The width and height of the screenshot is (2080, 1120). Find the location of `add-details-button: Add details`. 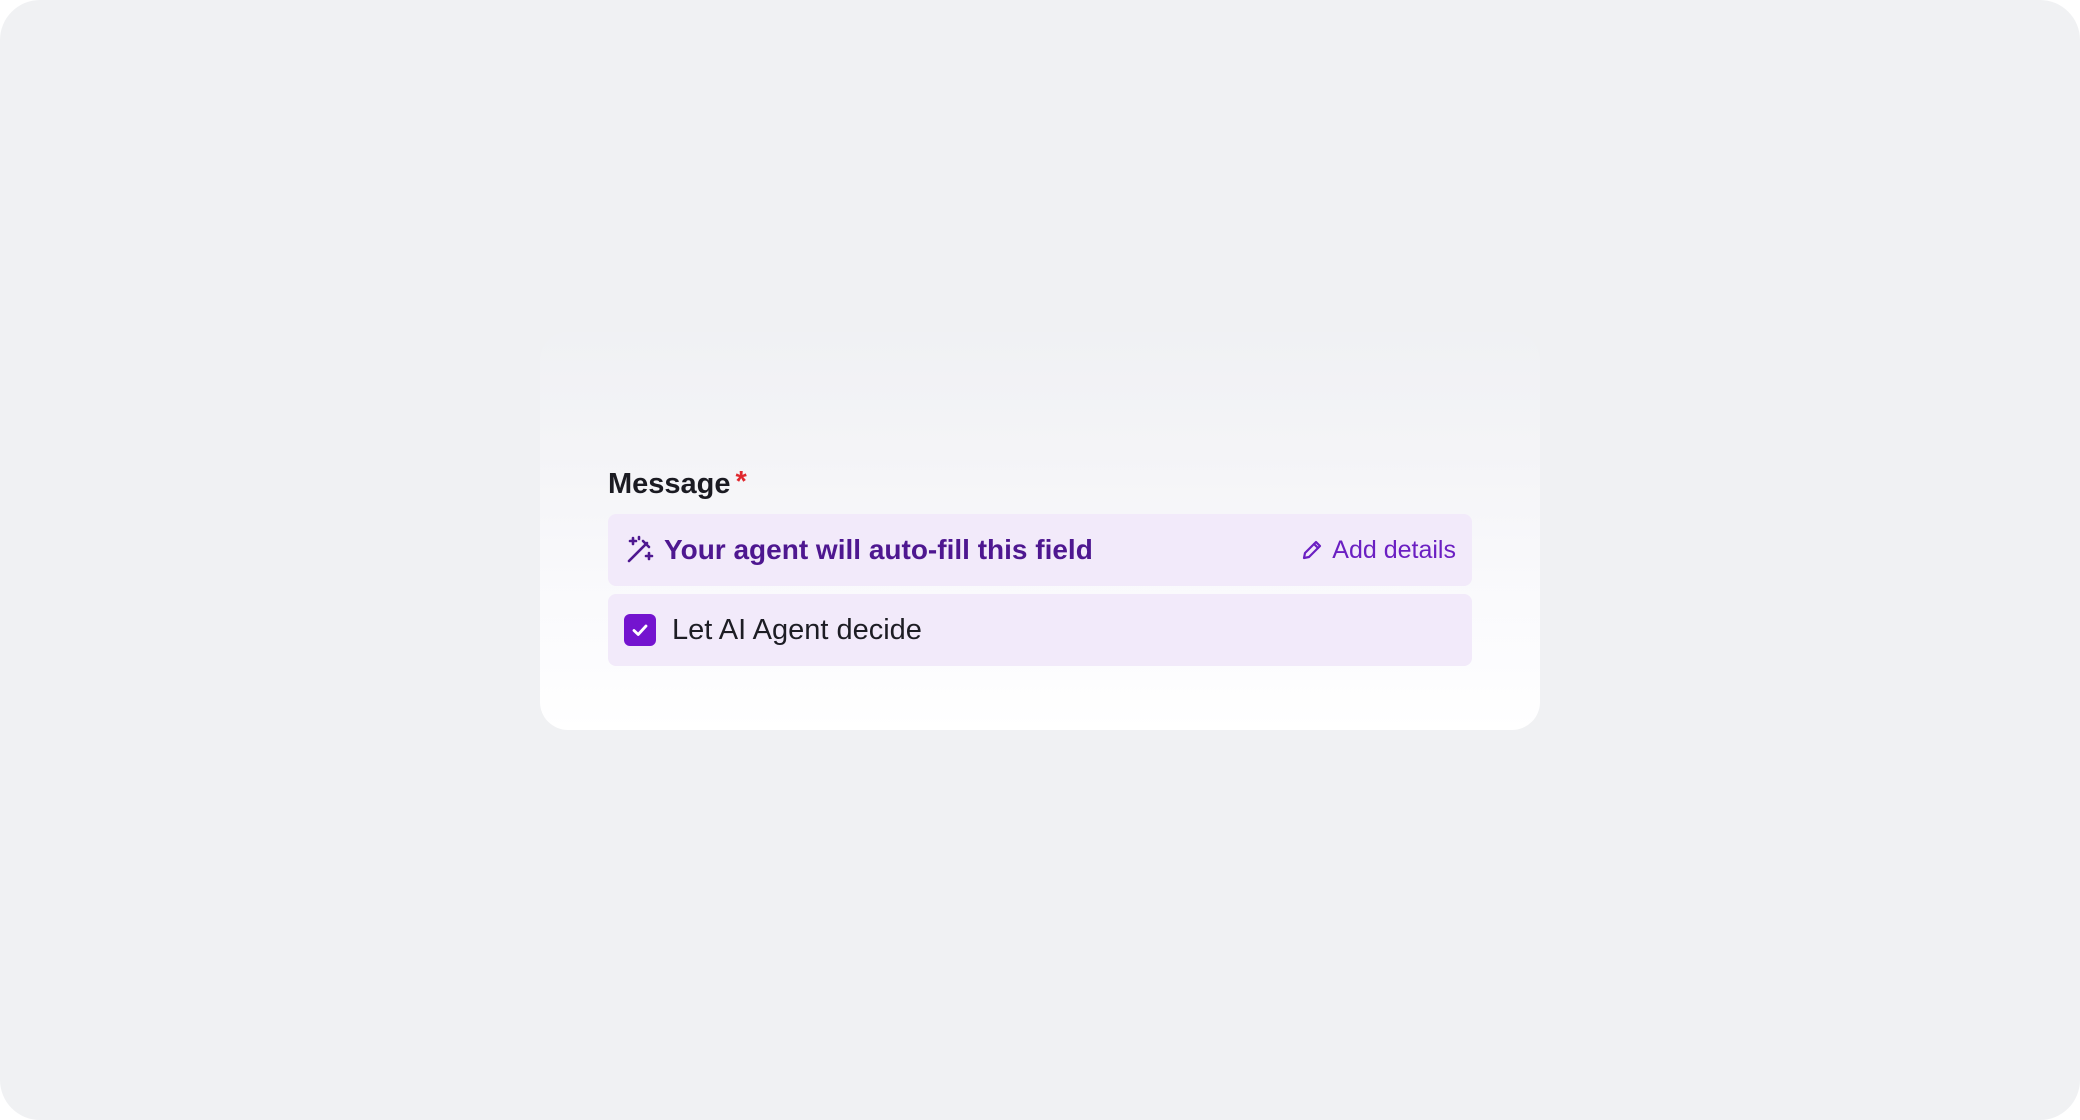

add-details-button: Add details is located at coordinates (1378, 550).